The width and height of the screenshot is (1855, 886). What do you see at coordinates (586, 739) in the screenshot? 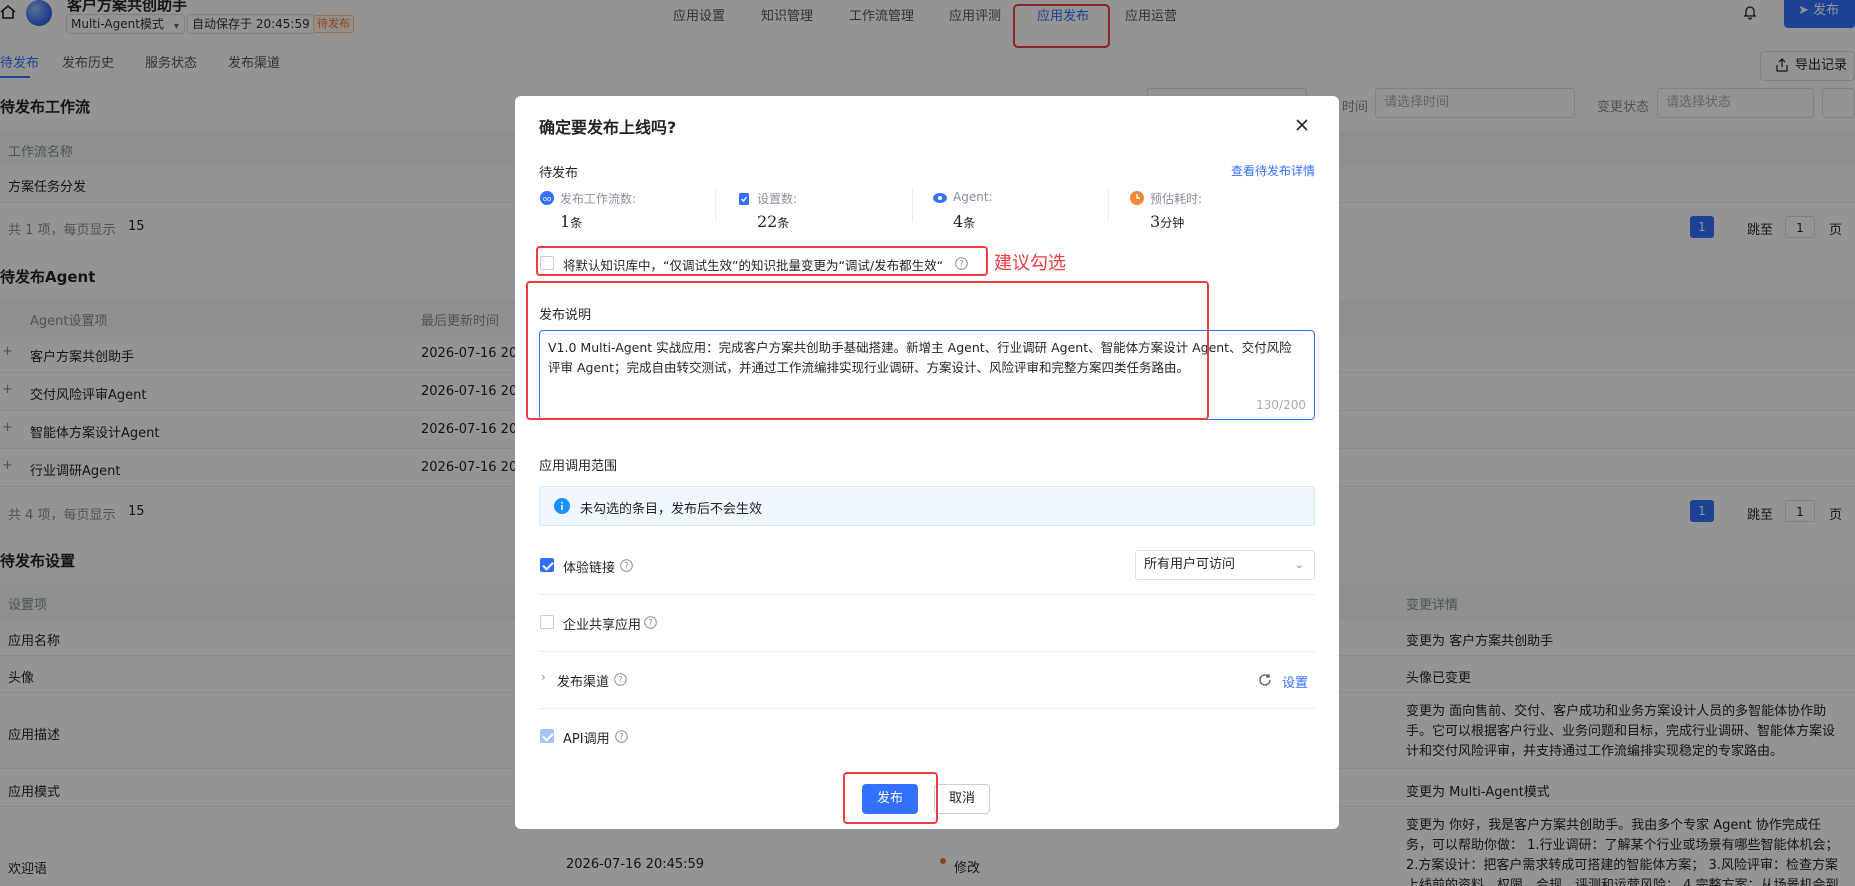
I see `api-call-label: API调用` at bounding box center [586, 739].